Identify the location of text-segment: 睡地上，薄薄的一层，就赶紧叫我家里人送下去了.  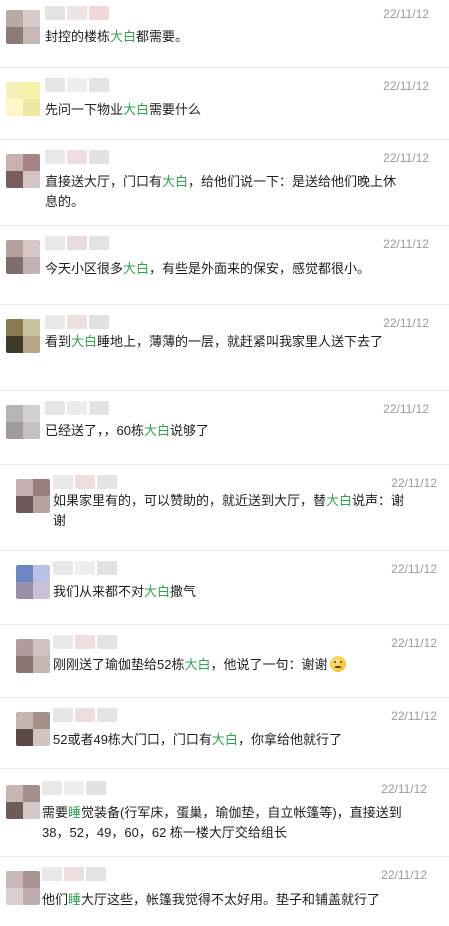
(240, 341).